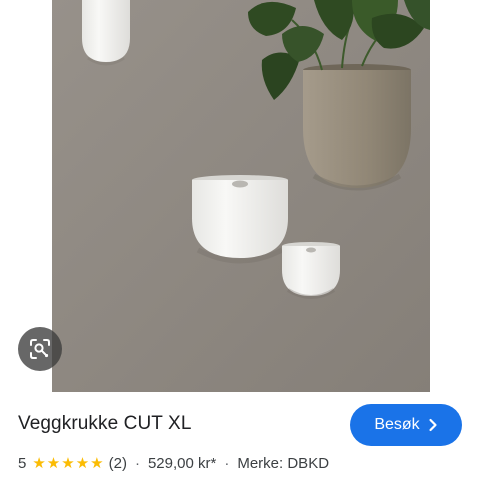  I want to click on pot-white-small, so click(311, 270).